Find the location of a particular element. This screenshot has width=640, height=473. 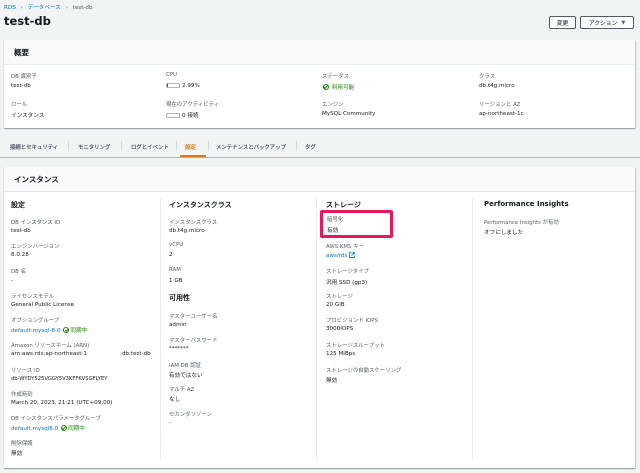

status-label: ステータス is located at coordinates (335, 77).